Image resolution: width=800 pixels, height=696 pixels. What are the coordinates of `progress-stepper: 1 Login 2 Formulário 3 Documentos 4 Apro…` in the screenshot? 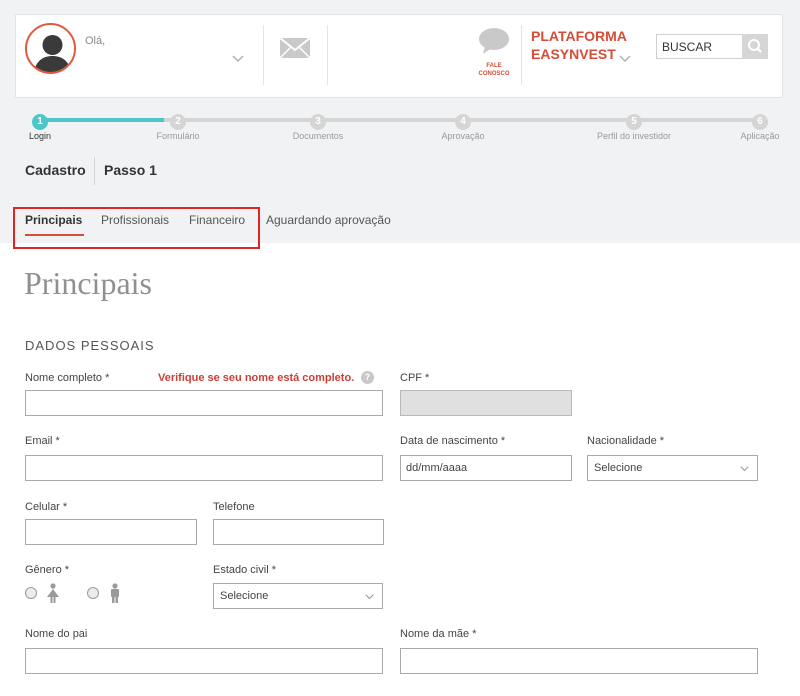 It's located at (400, 128).